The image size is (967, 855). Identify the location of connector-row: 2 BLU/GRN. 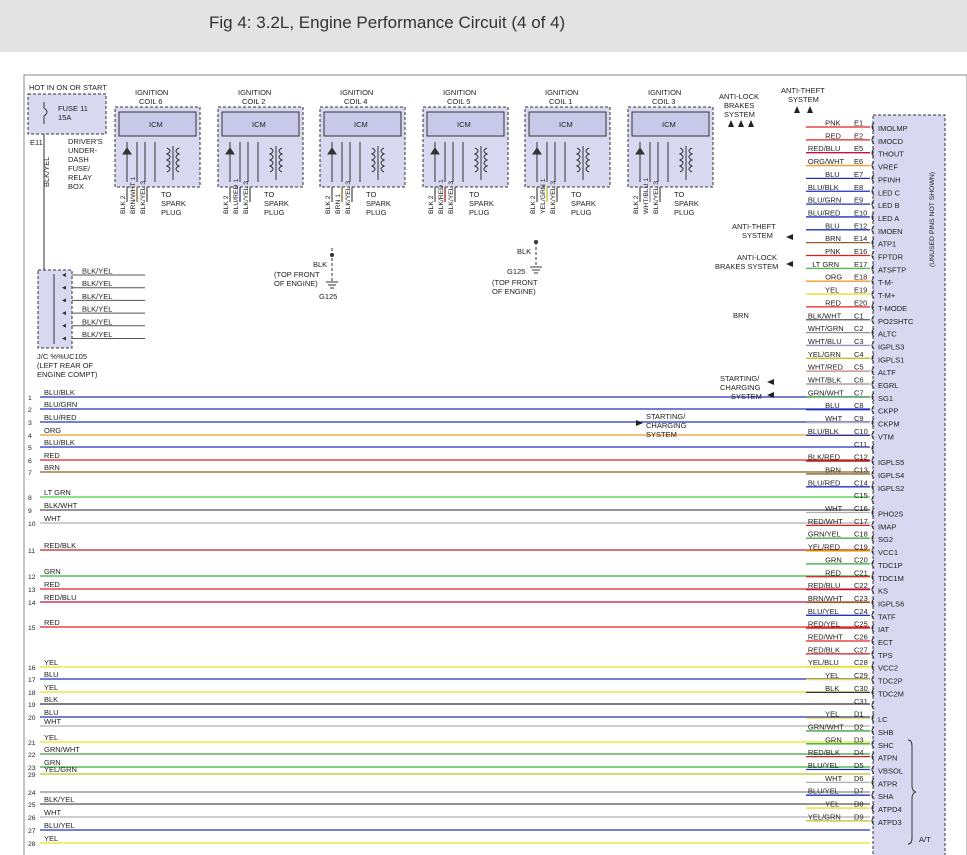
(449, 407).